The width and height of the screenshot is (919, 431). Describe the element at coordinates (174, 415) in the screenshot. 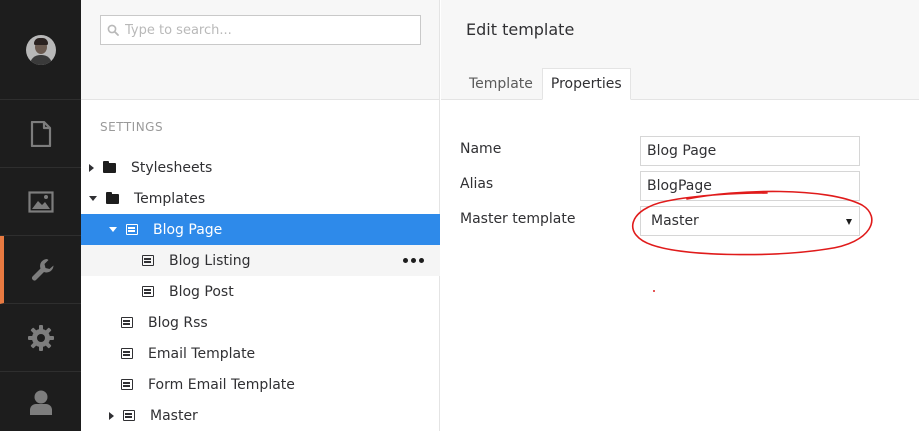

I see `tree-item-label: Master` at that location.